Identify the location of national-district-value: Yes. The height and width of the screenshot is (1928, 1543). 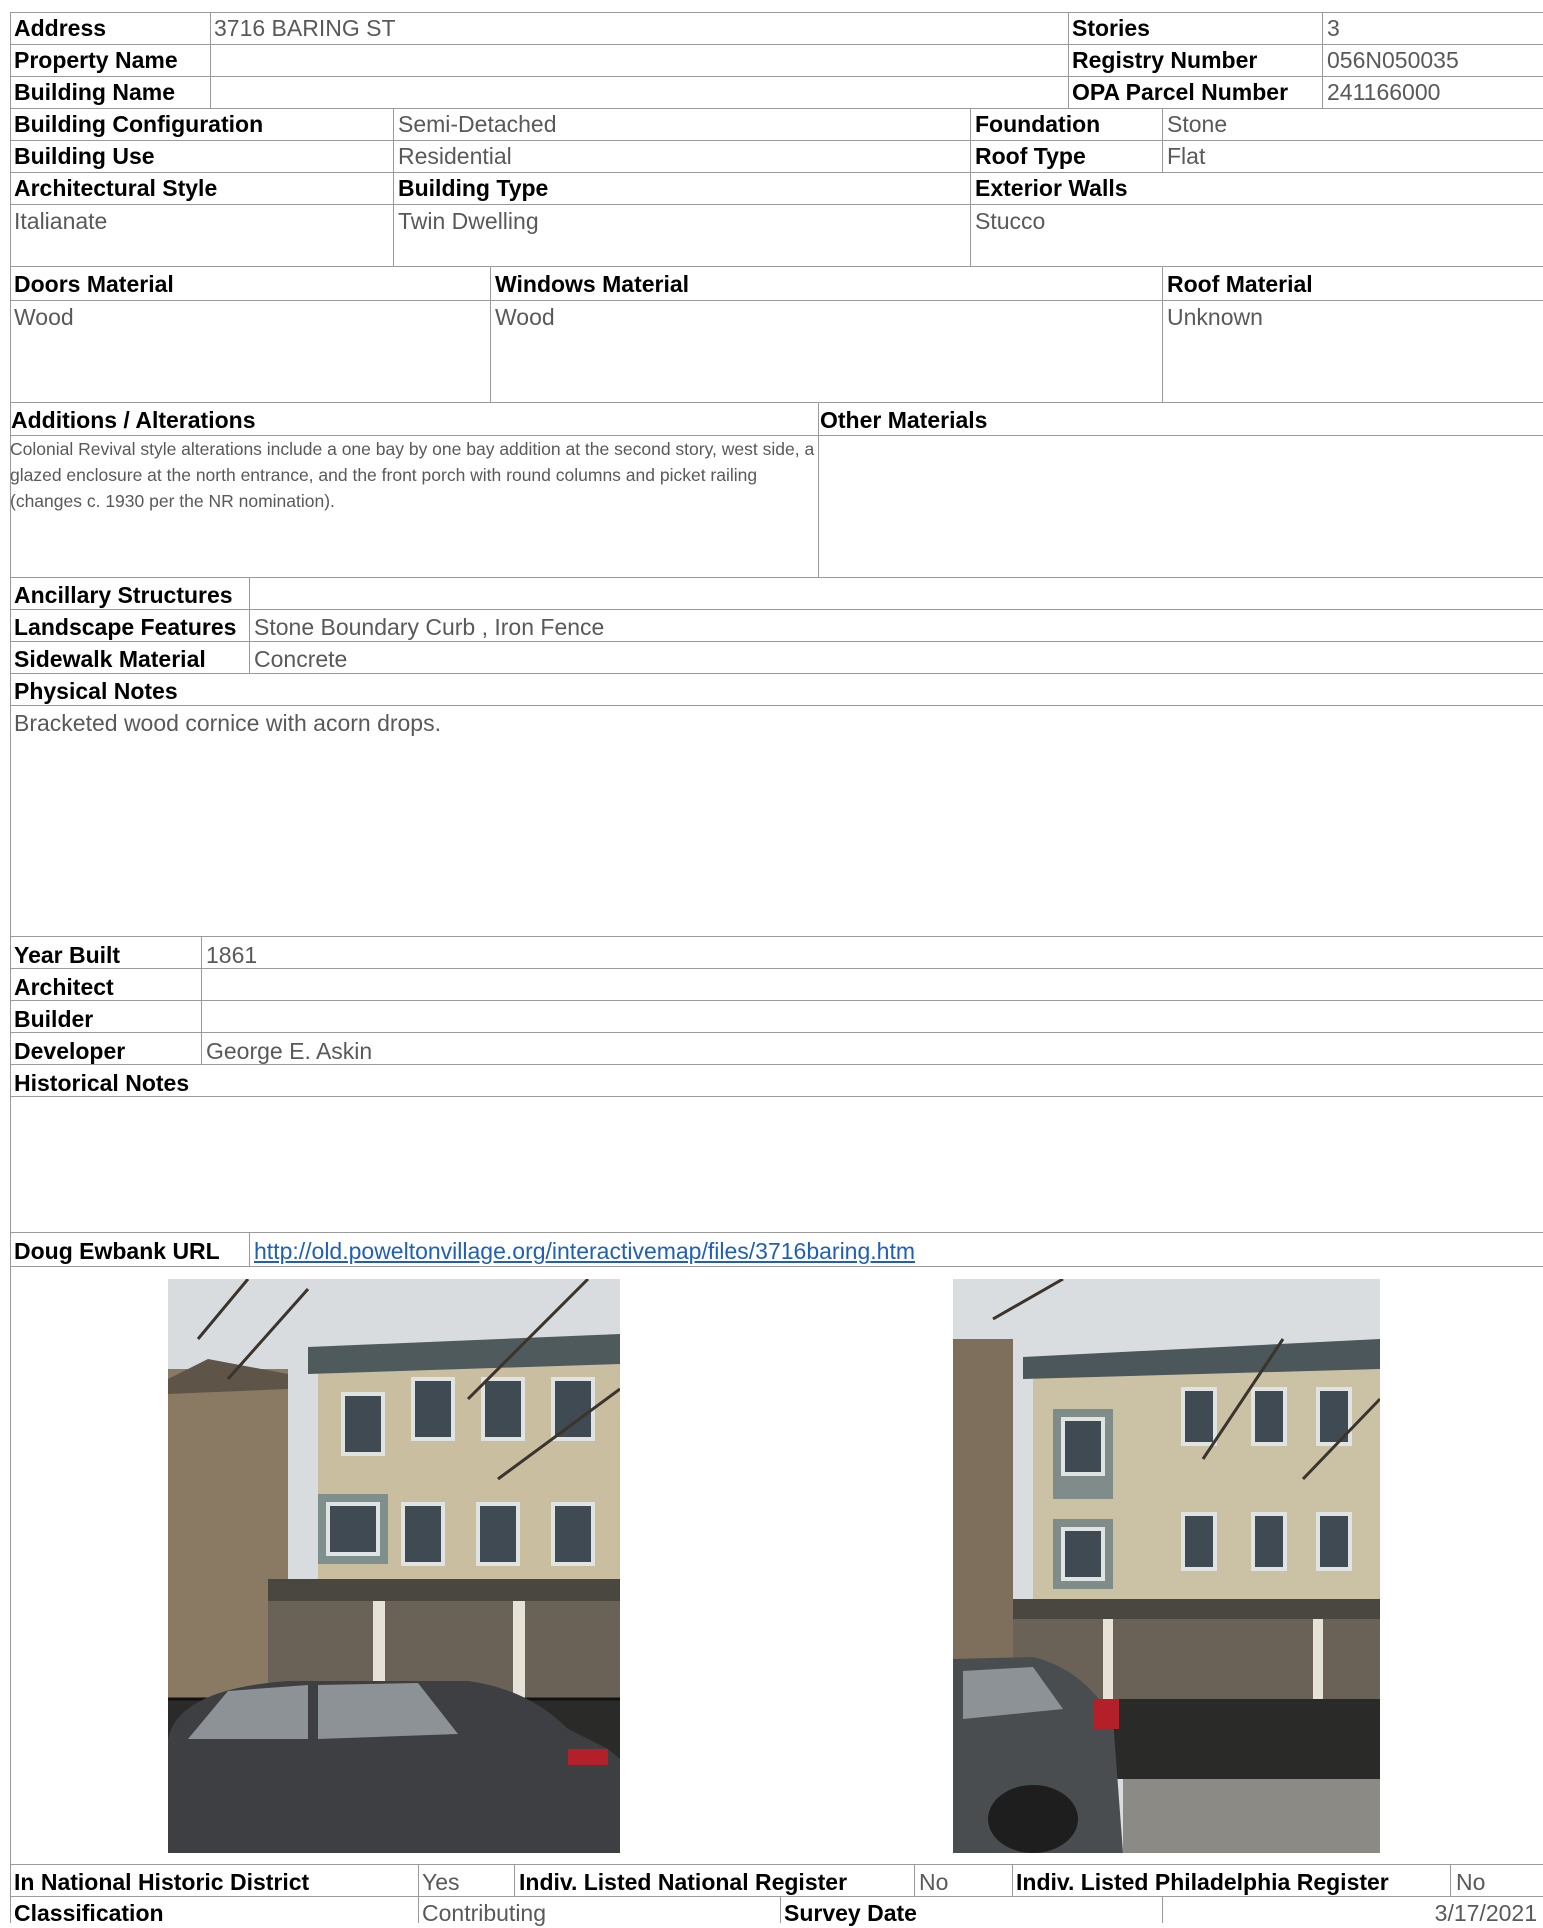
(441, 1882).